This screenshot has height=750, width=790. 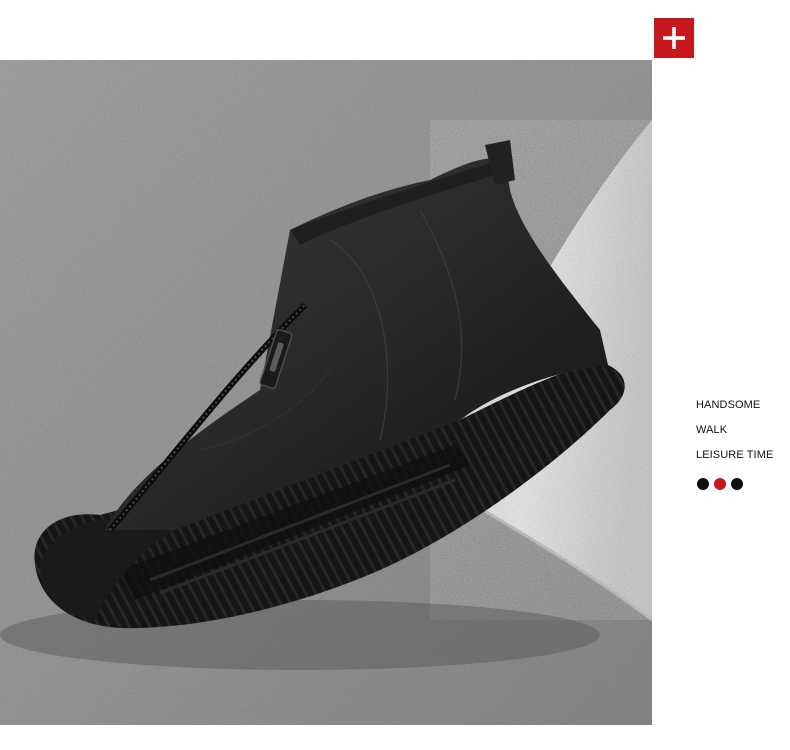 I want to click on expand-plus-button, so click(x=674, y=38).